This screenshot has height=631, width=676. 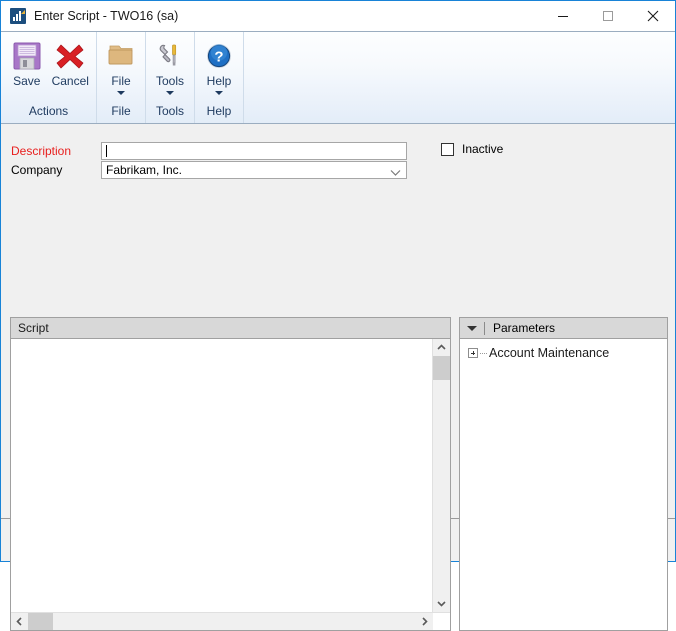 I want to click on ribbon-filler, so click(x=459, y=77).